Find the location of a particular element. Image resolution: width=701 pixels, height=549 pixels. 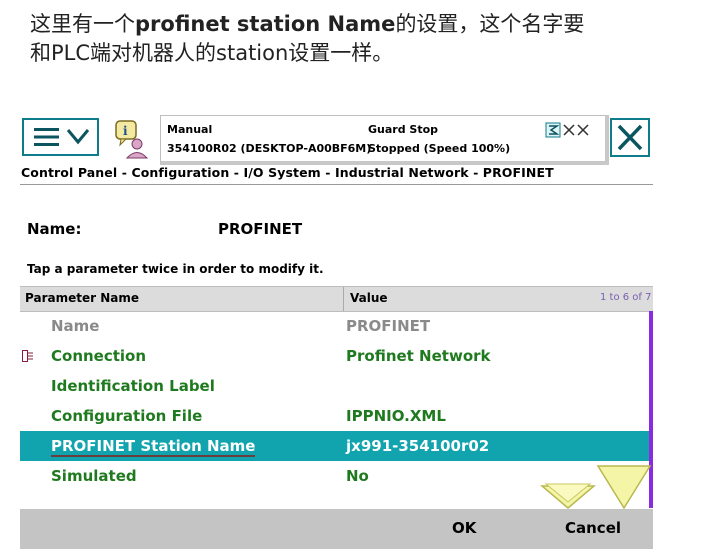

column-header-value: Value is located at coordinates (369, 298).